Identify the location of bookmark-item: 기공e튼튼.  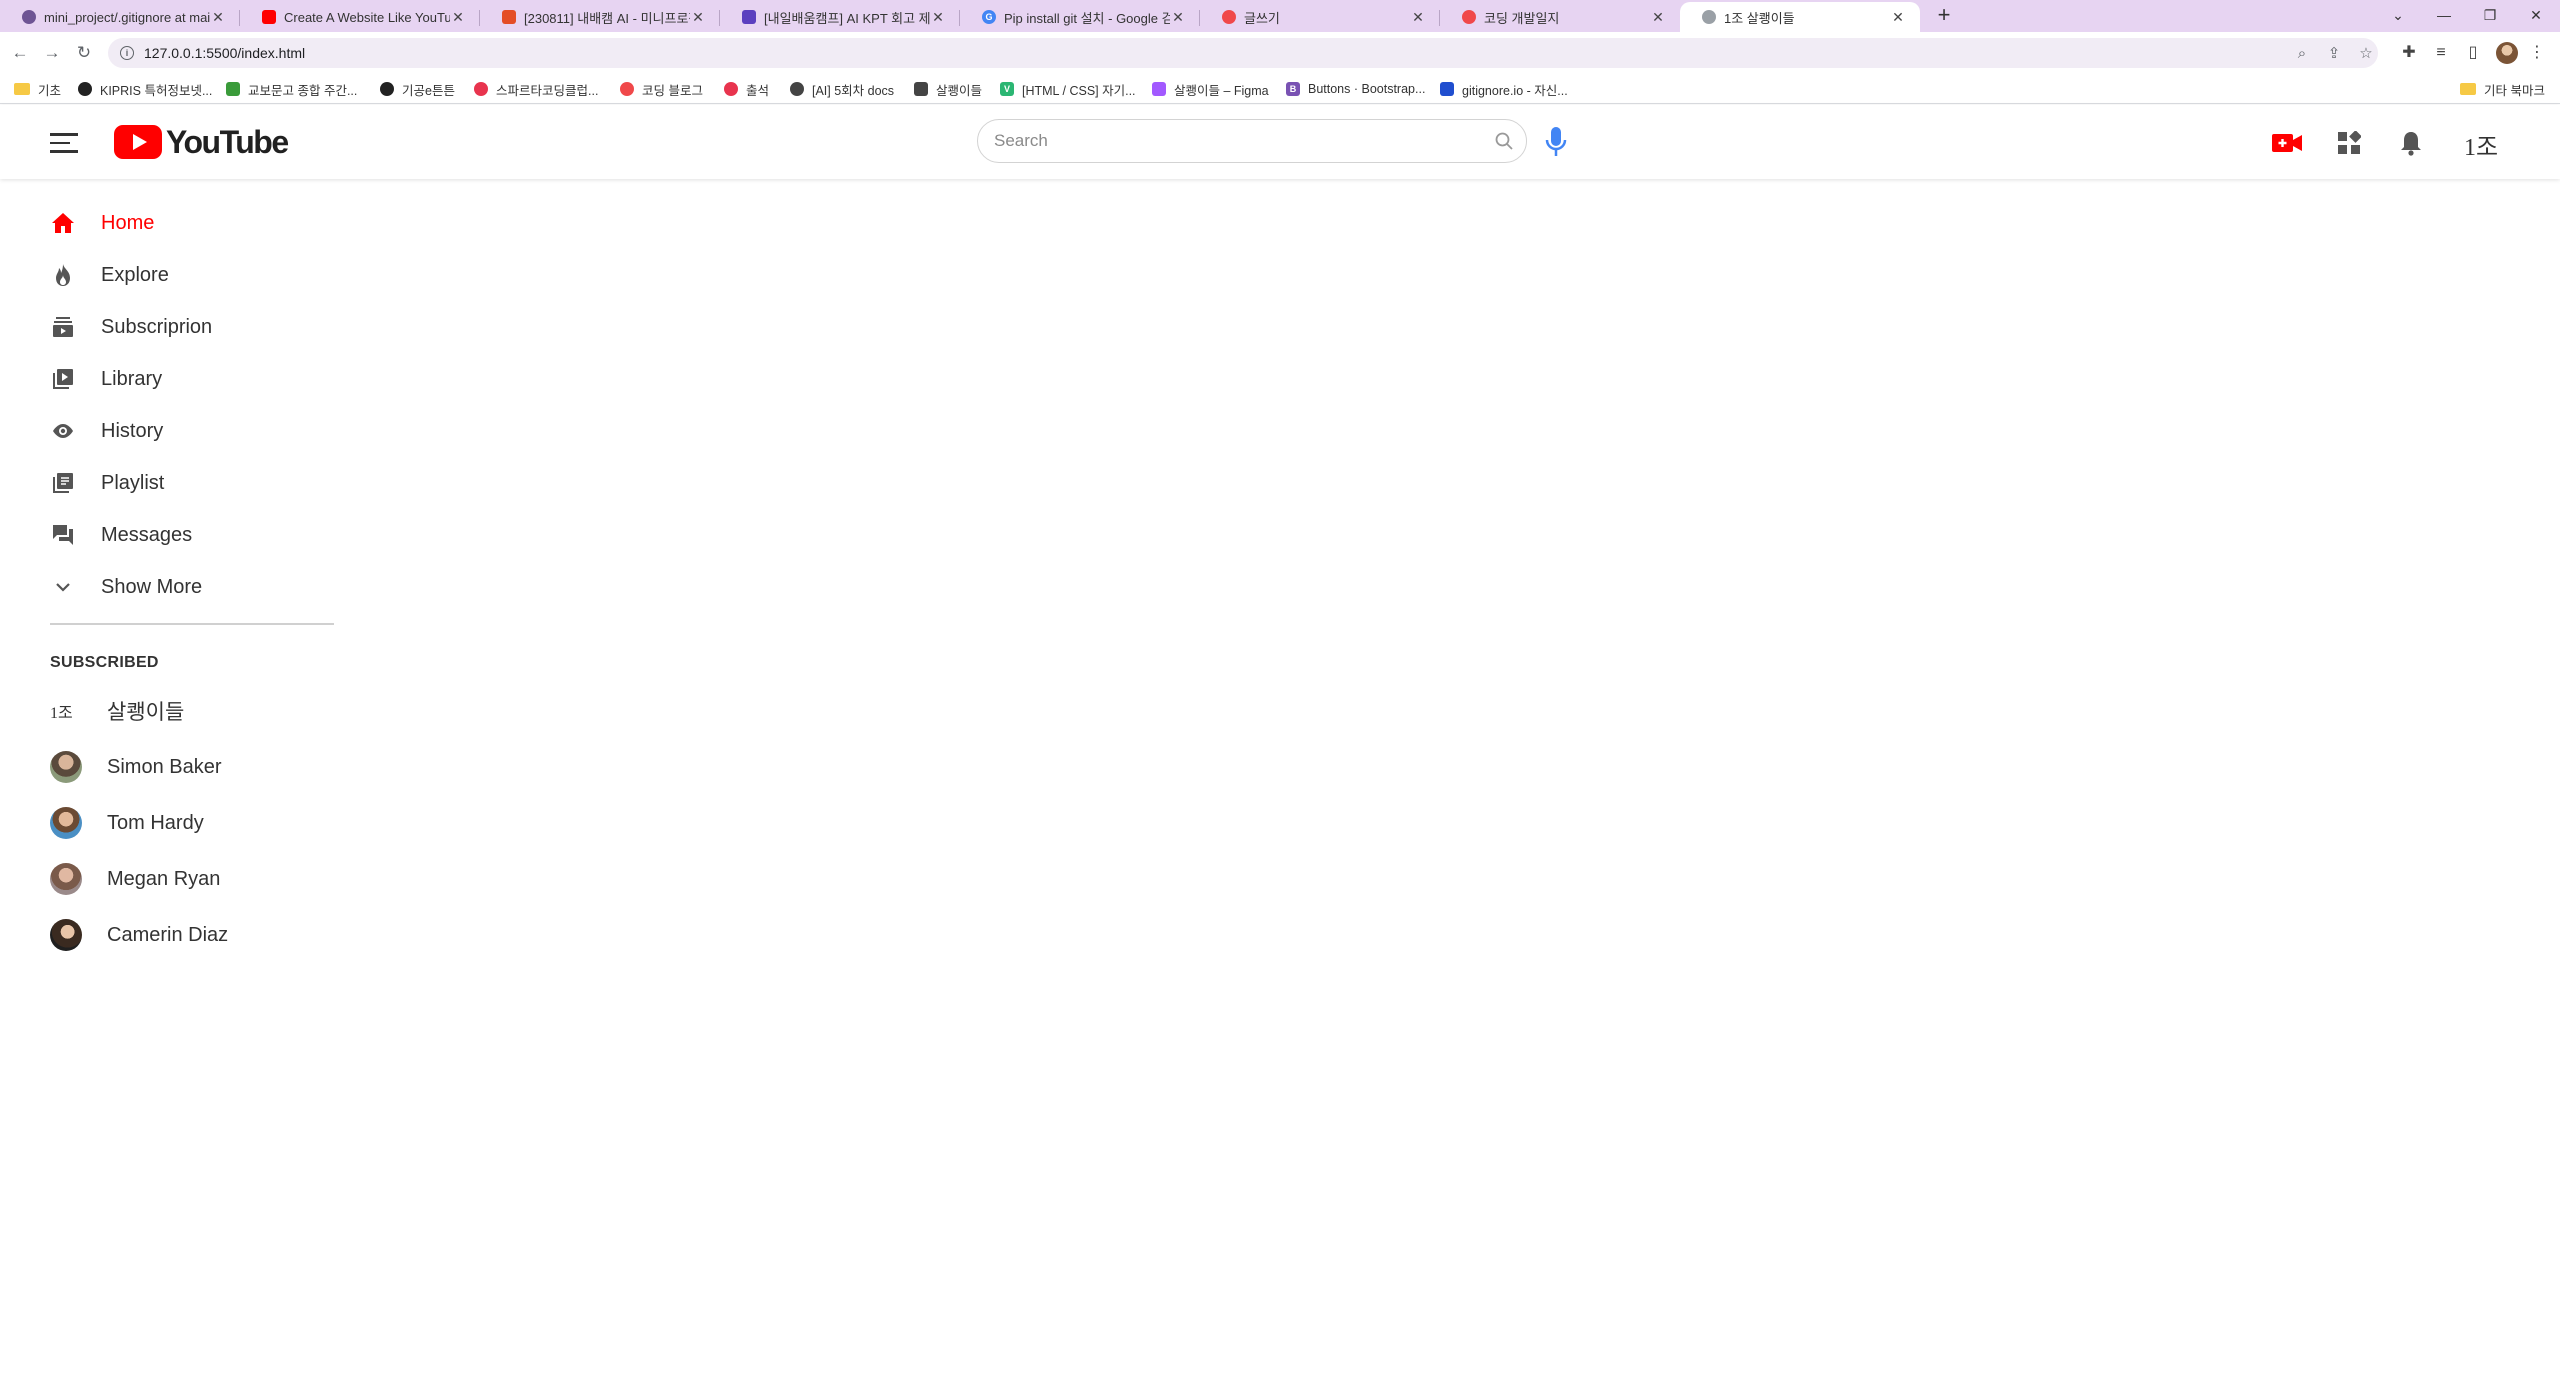
(417, 89).